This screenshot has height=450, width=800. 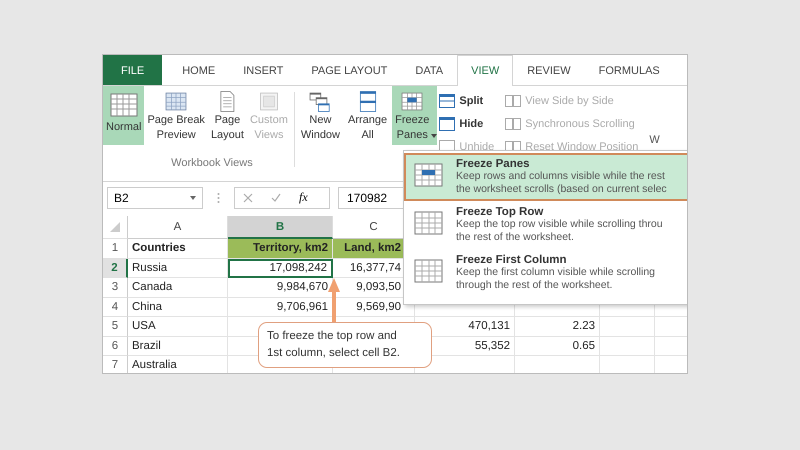 What do you see at coordinates (193, 198) in the screenshot?
I see `caret-icon` at bounding box center [193, 198].